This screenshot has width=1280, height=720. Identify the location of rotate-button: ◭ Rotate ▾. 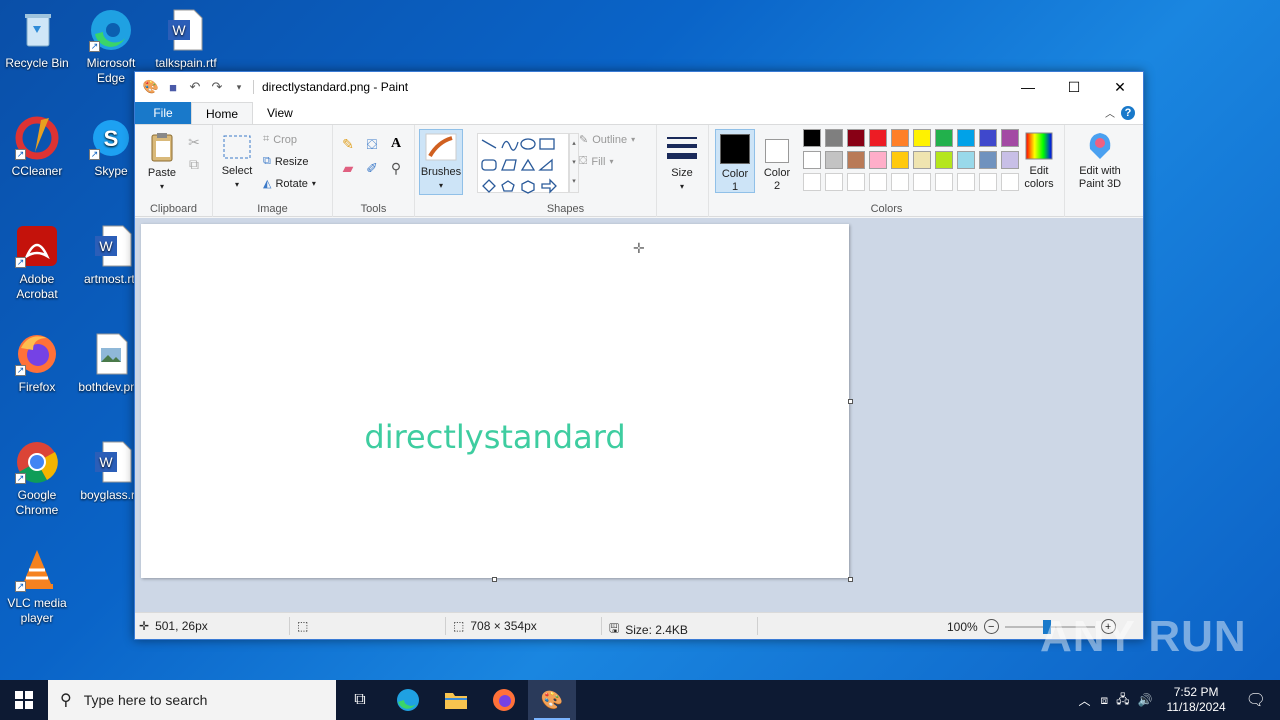
(289, 184).